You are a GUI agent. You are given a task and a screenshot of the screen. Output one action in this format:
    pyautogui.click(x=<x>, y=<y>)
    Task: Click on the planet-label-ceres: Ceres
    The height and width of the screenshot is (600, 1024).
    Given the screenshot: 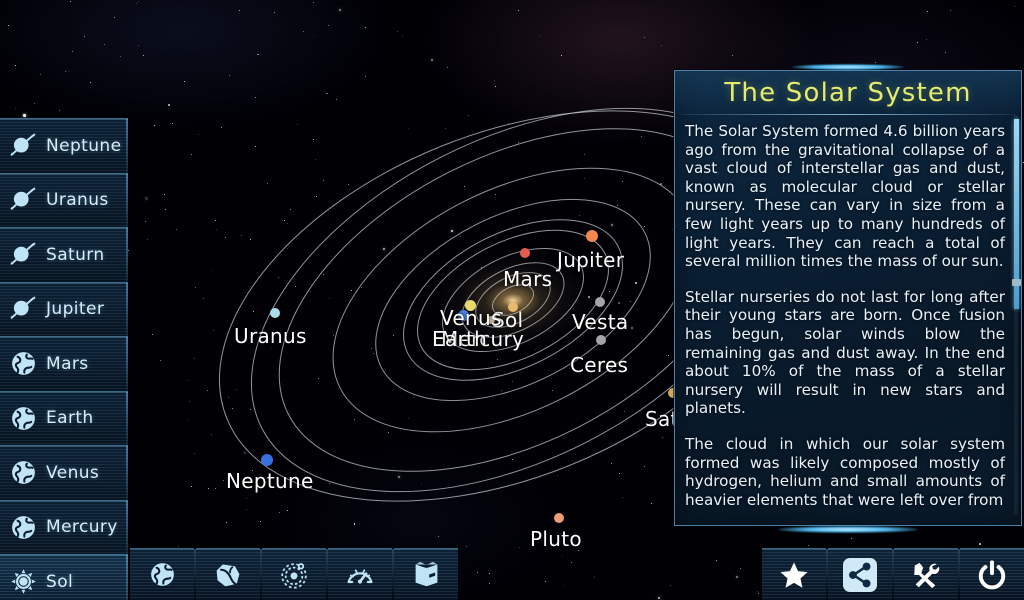 What is the action you would take?
    pyautogui.click(x=599, y=365)
    